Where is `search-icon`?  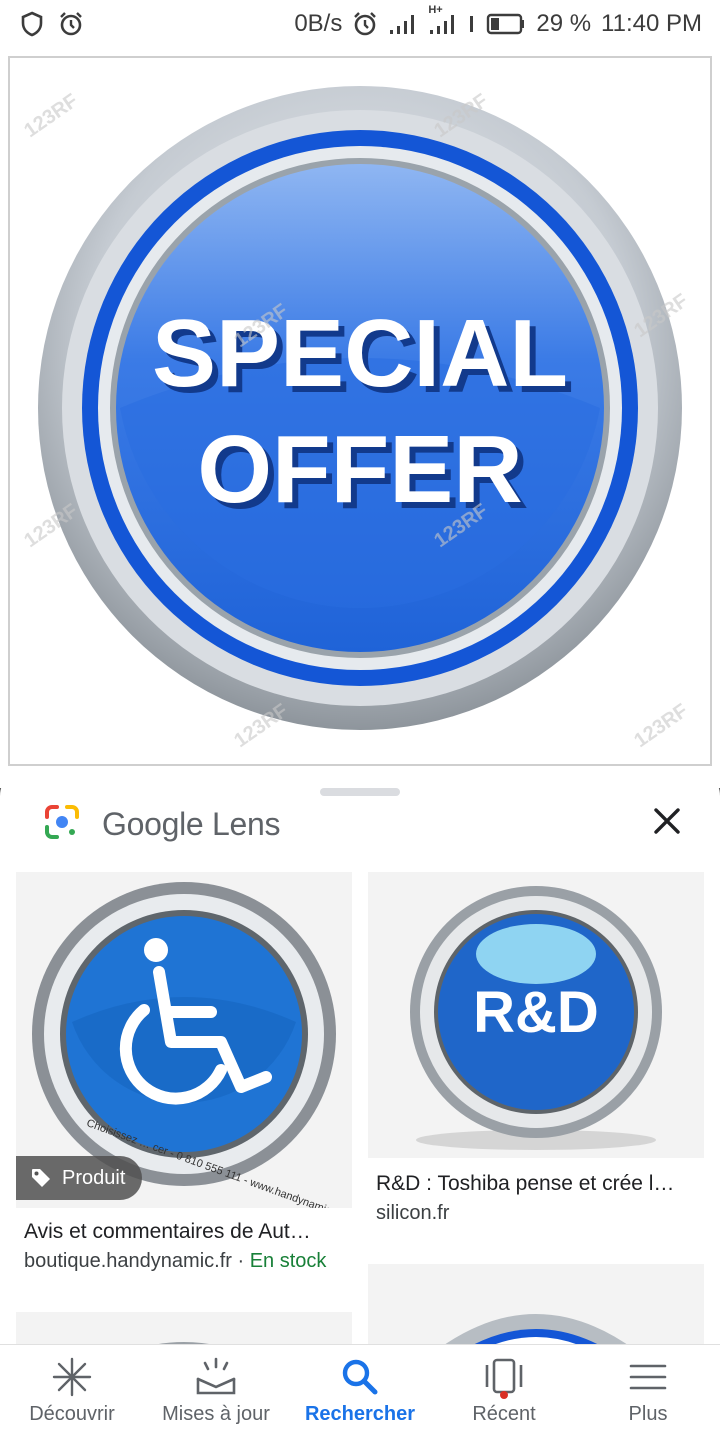 search-icon is located at coordinates (360, 1377).